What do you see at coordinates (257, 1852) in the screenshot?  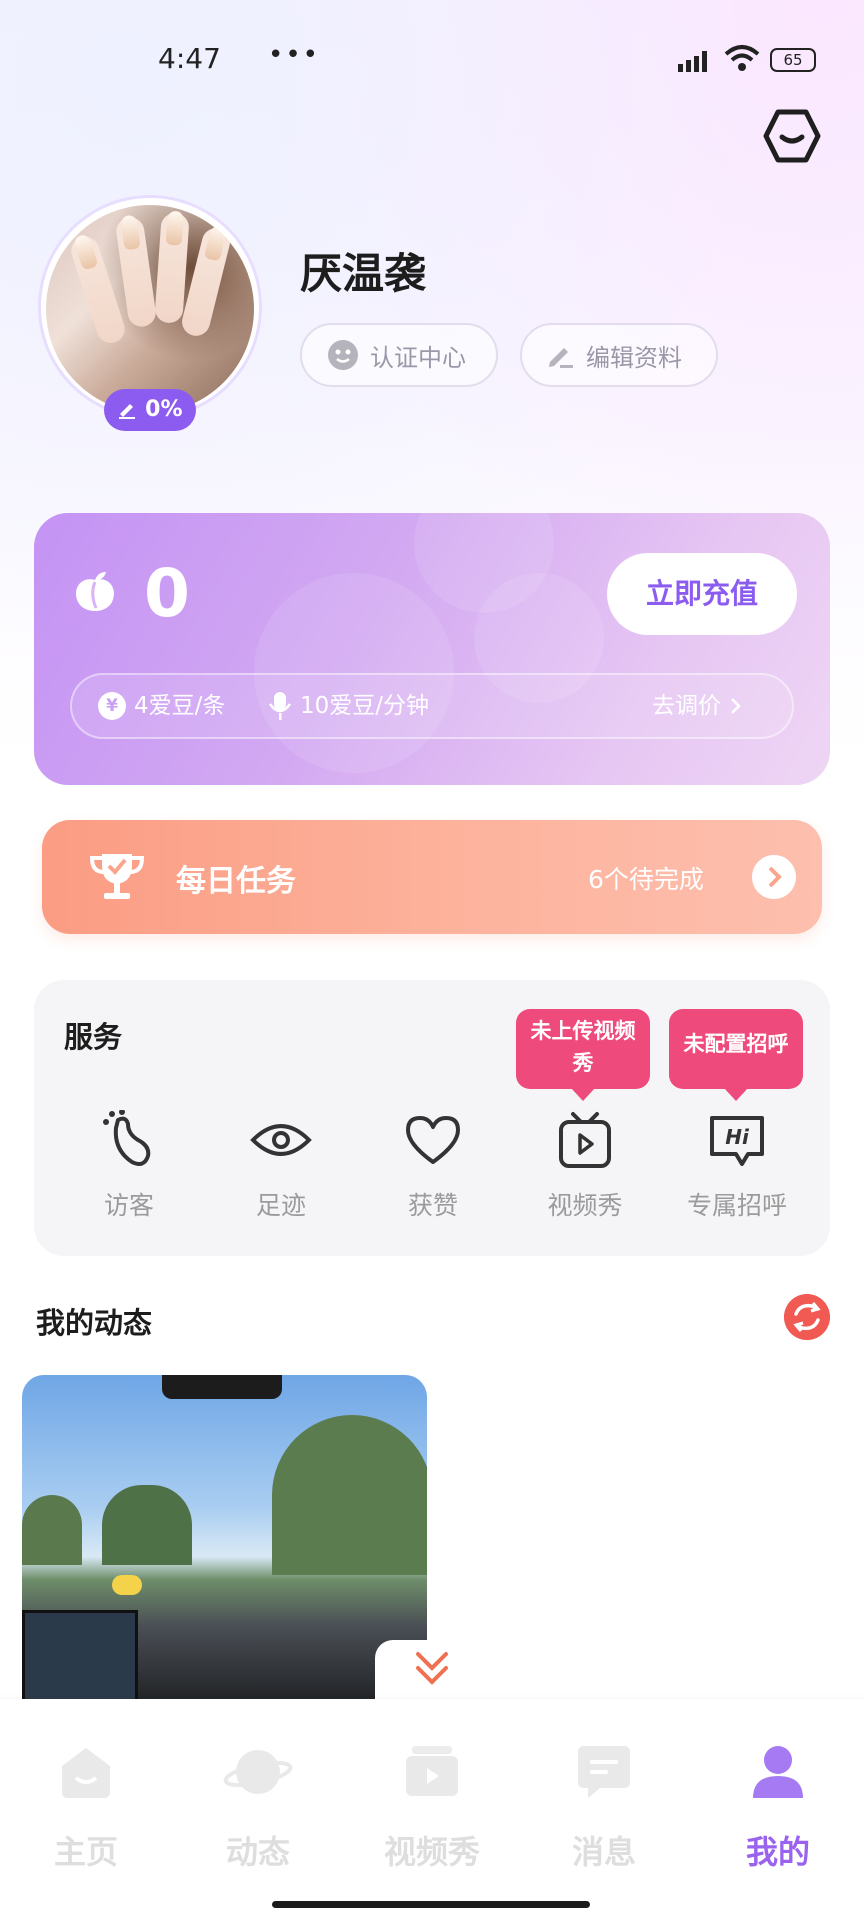 I see `tab-label: 动态` at bounding box center [257, 1852].